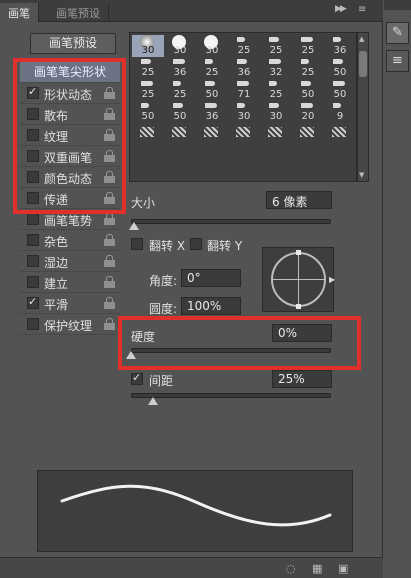 The image size is (411, 578). Describe the element at coordinates (298, 306) in the screenshot. I see `roundness-handle-bottom` at that location.